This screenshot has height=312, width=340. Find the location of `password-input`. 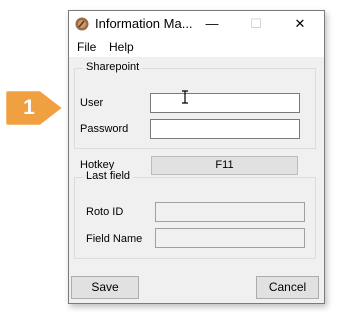

password-input is located at coordinates (225, 129).